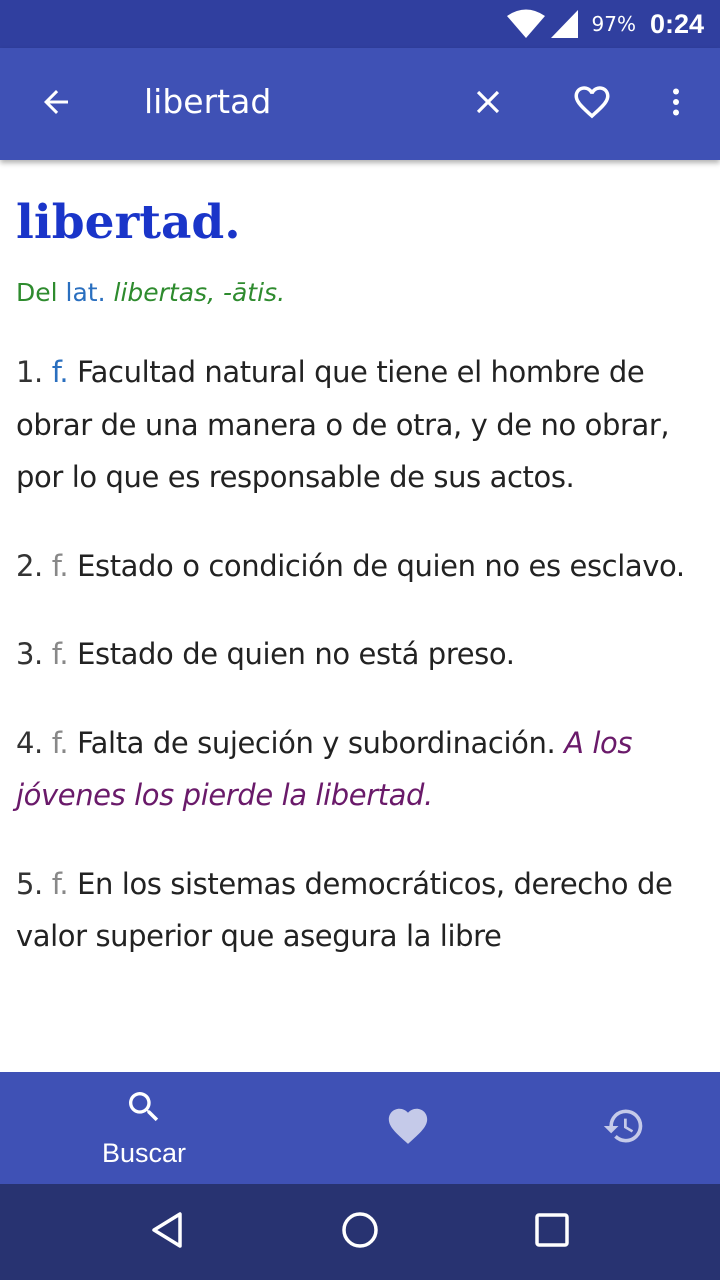 The width and height of the screenshot is (720, 1280). What do you see at coordinates (199, 292) in the screenshot?
I see `etymology-latin: libertas, -ātis.` at bounding box center [199, 292].